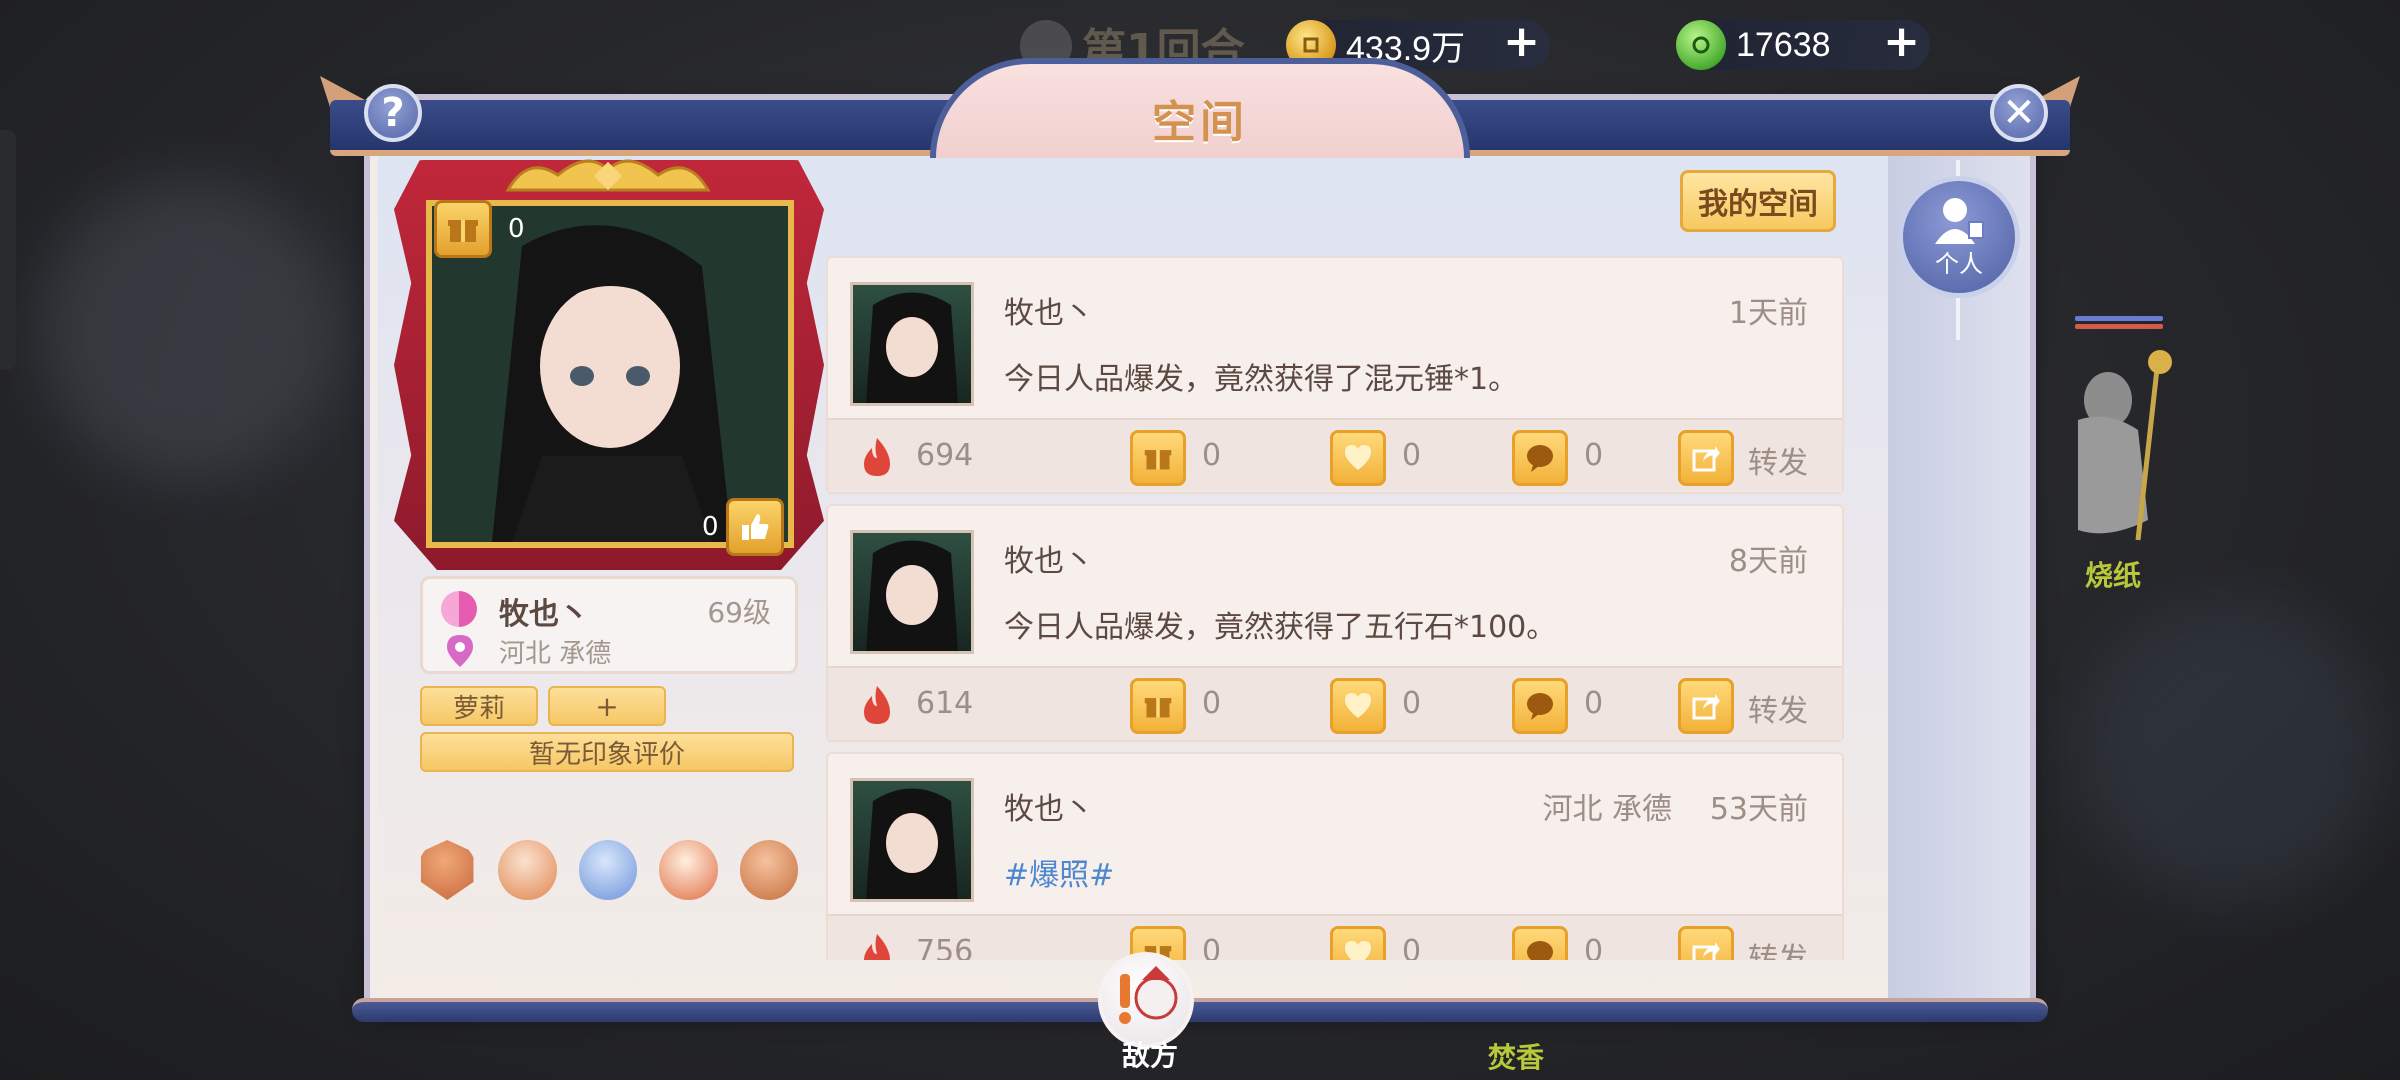 This screenshot has width=2400, height=1080. I want to click on impression-tag: 萝莉, so click(479, 706).